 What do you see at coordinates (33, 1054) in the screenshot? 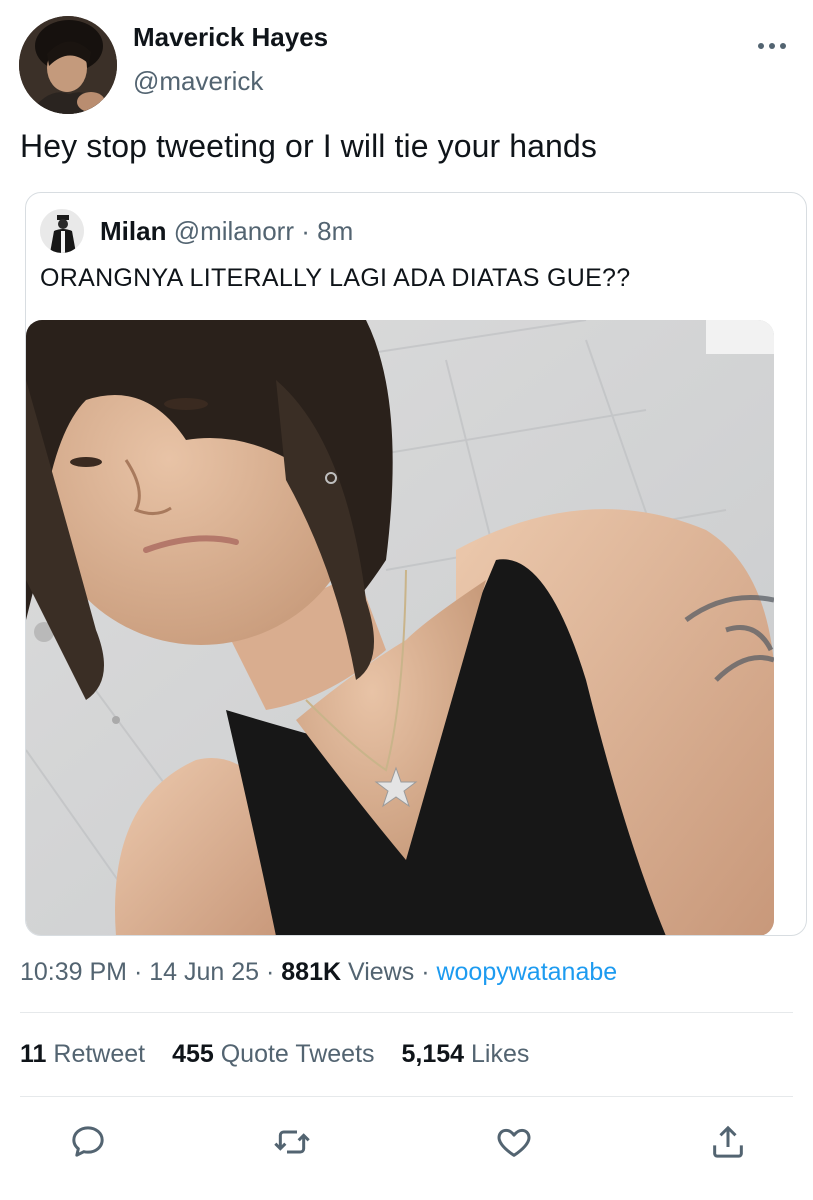
I see `retweets-count: 11` at bounding box center [33, 1054].